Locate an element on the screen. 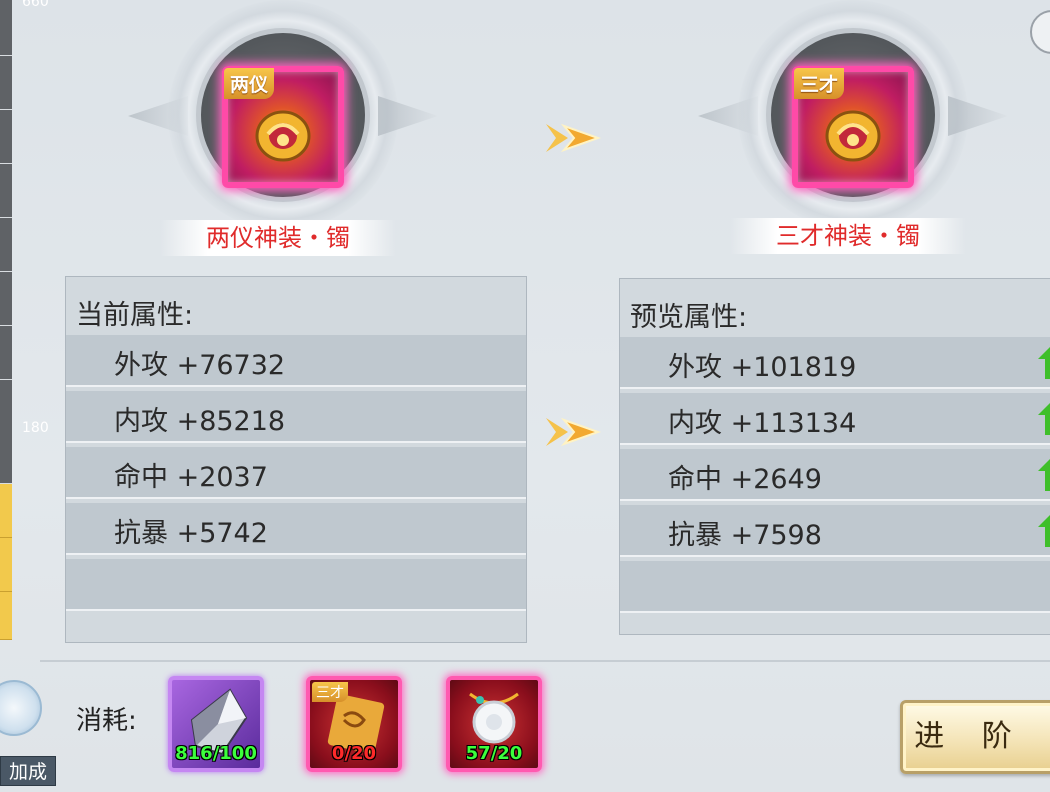 The height and width of the screenshot is (792, 1050). attribute-text: 内攻 +113134 is located at coordinates (762, 423).